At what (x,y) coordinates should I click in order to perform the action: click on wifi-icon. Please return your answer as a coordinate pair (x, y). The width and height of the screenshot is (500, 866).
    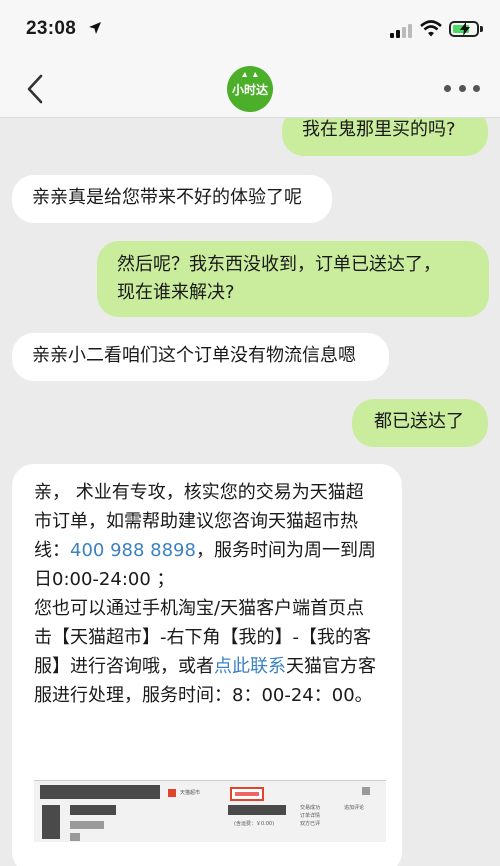
    Looking at the image, I should click on (431, 28).